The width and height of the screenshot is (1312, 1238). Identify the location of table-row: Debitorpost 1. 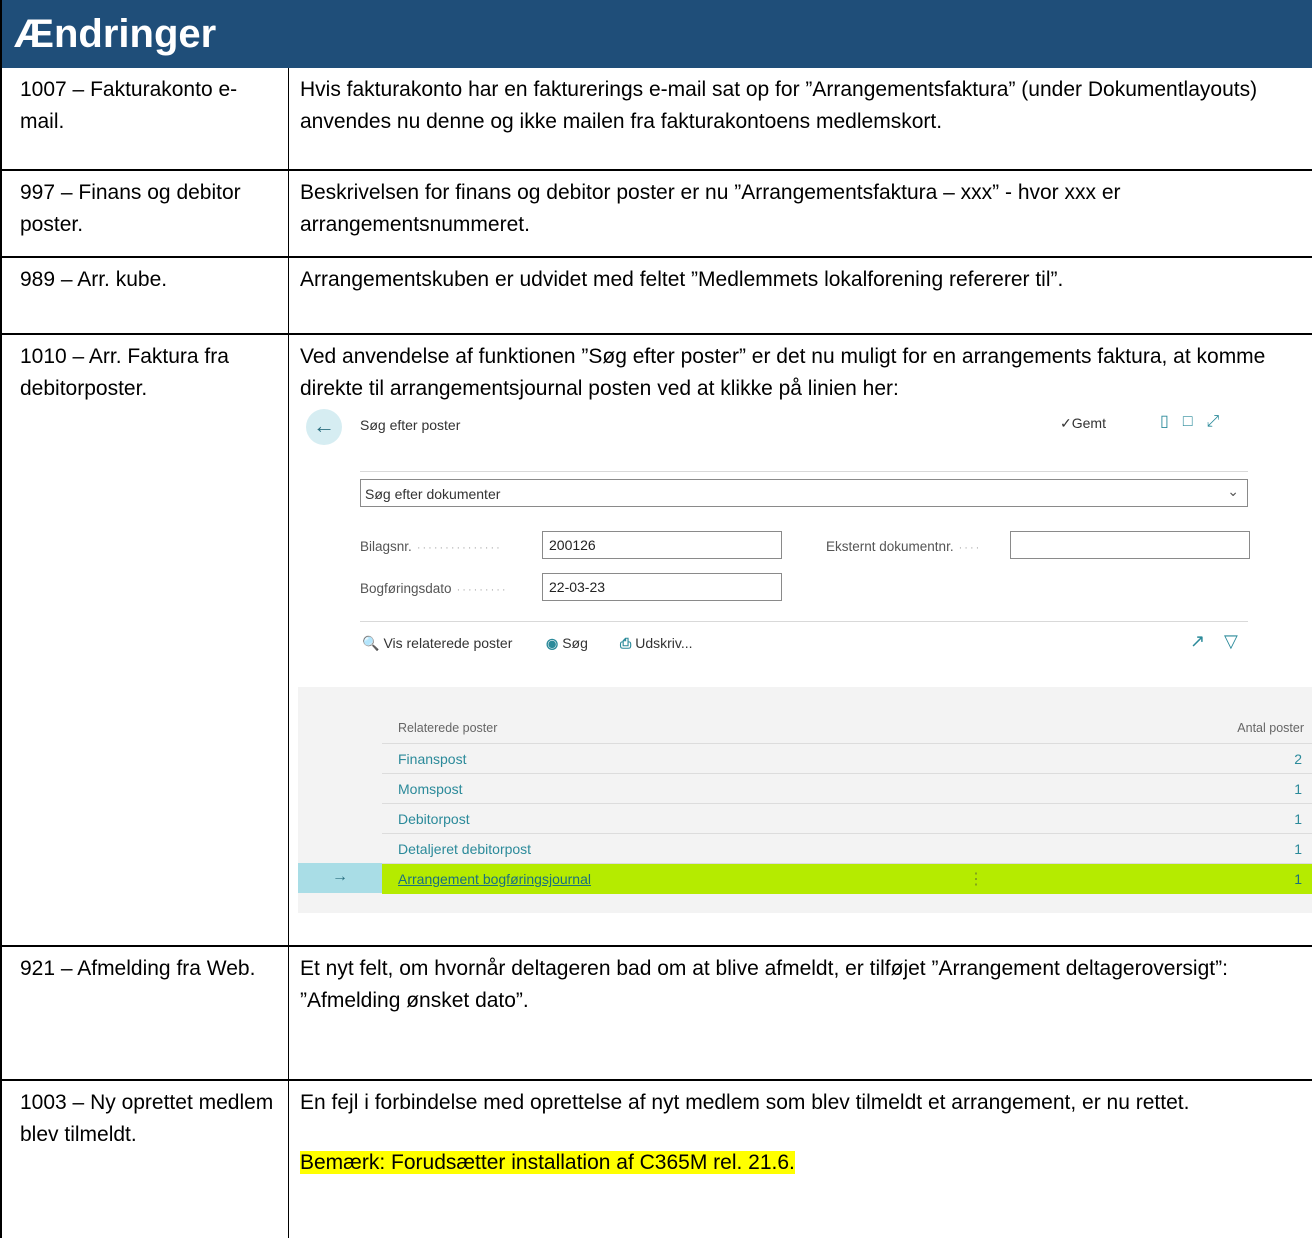
(847, 818).